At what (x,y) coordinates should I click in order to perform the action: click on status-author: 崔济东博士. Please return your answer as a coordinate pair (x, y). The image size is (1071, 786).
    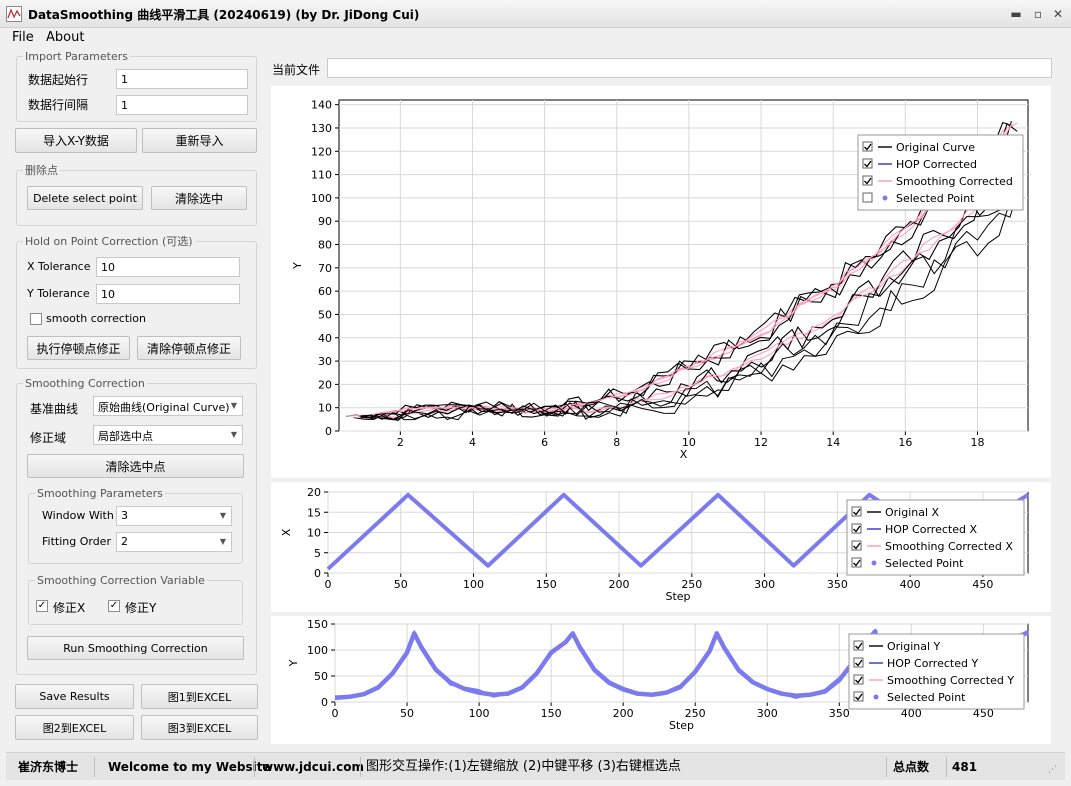
    Looking at the image, I should click on (48, 767).